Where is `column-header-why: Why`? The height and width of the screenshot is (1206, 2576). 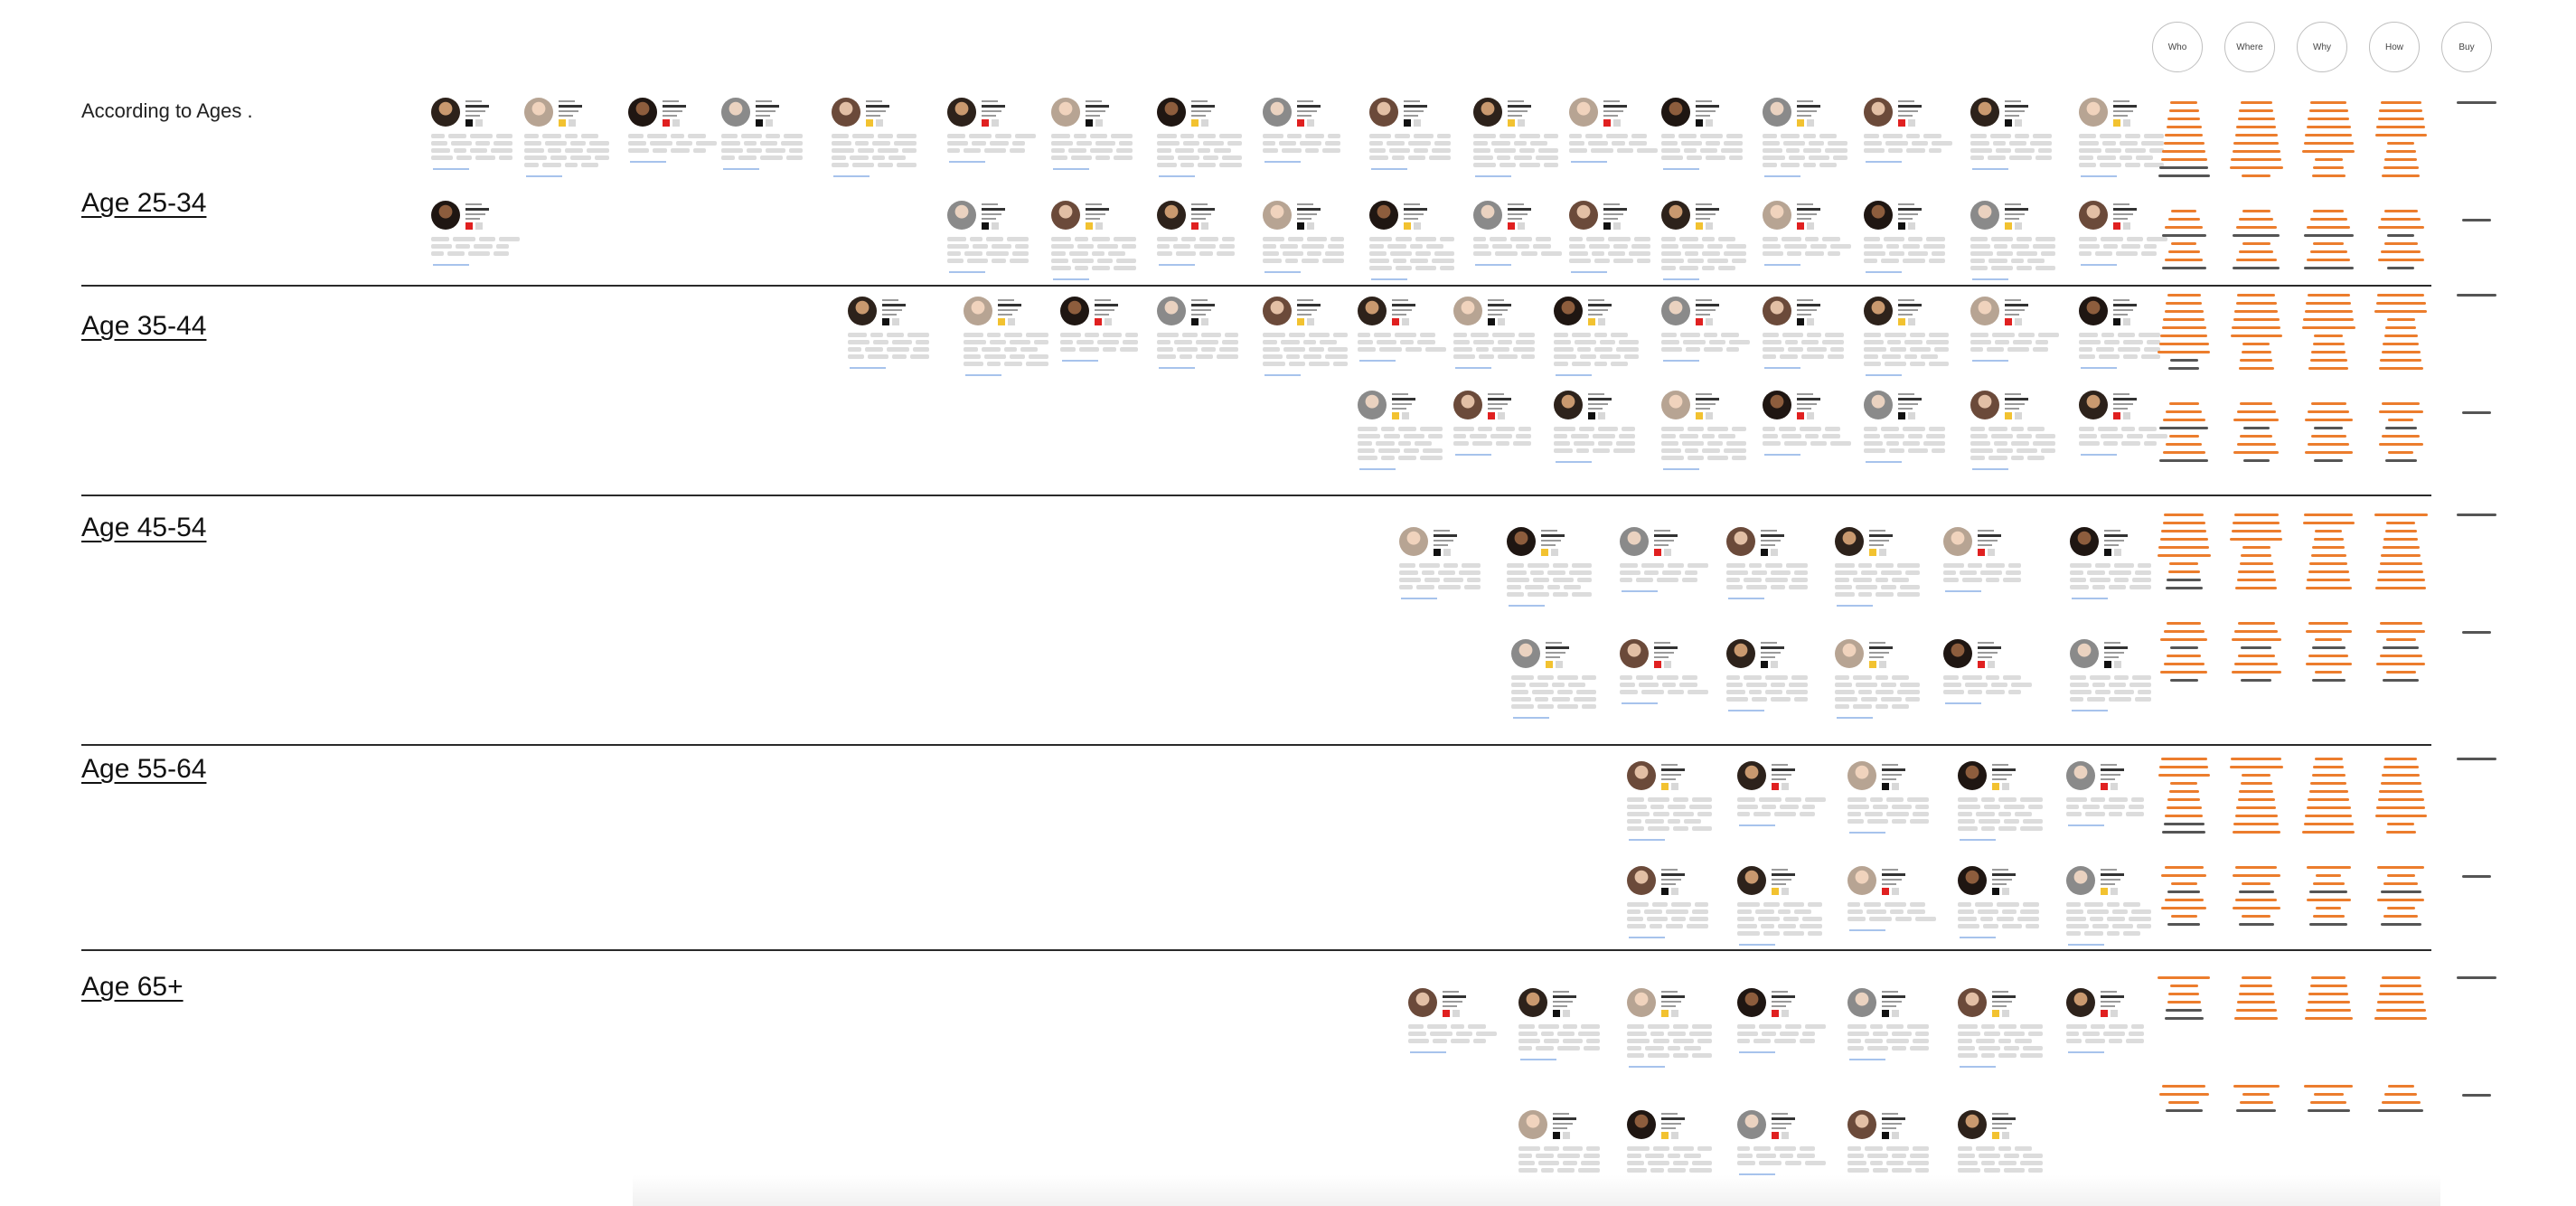
column-header-why: Why is located at coordinates (2322, 47).